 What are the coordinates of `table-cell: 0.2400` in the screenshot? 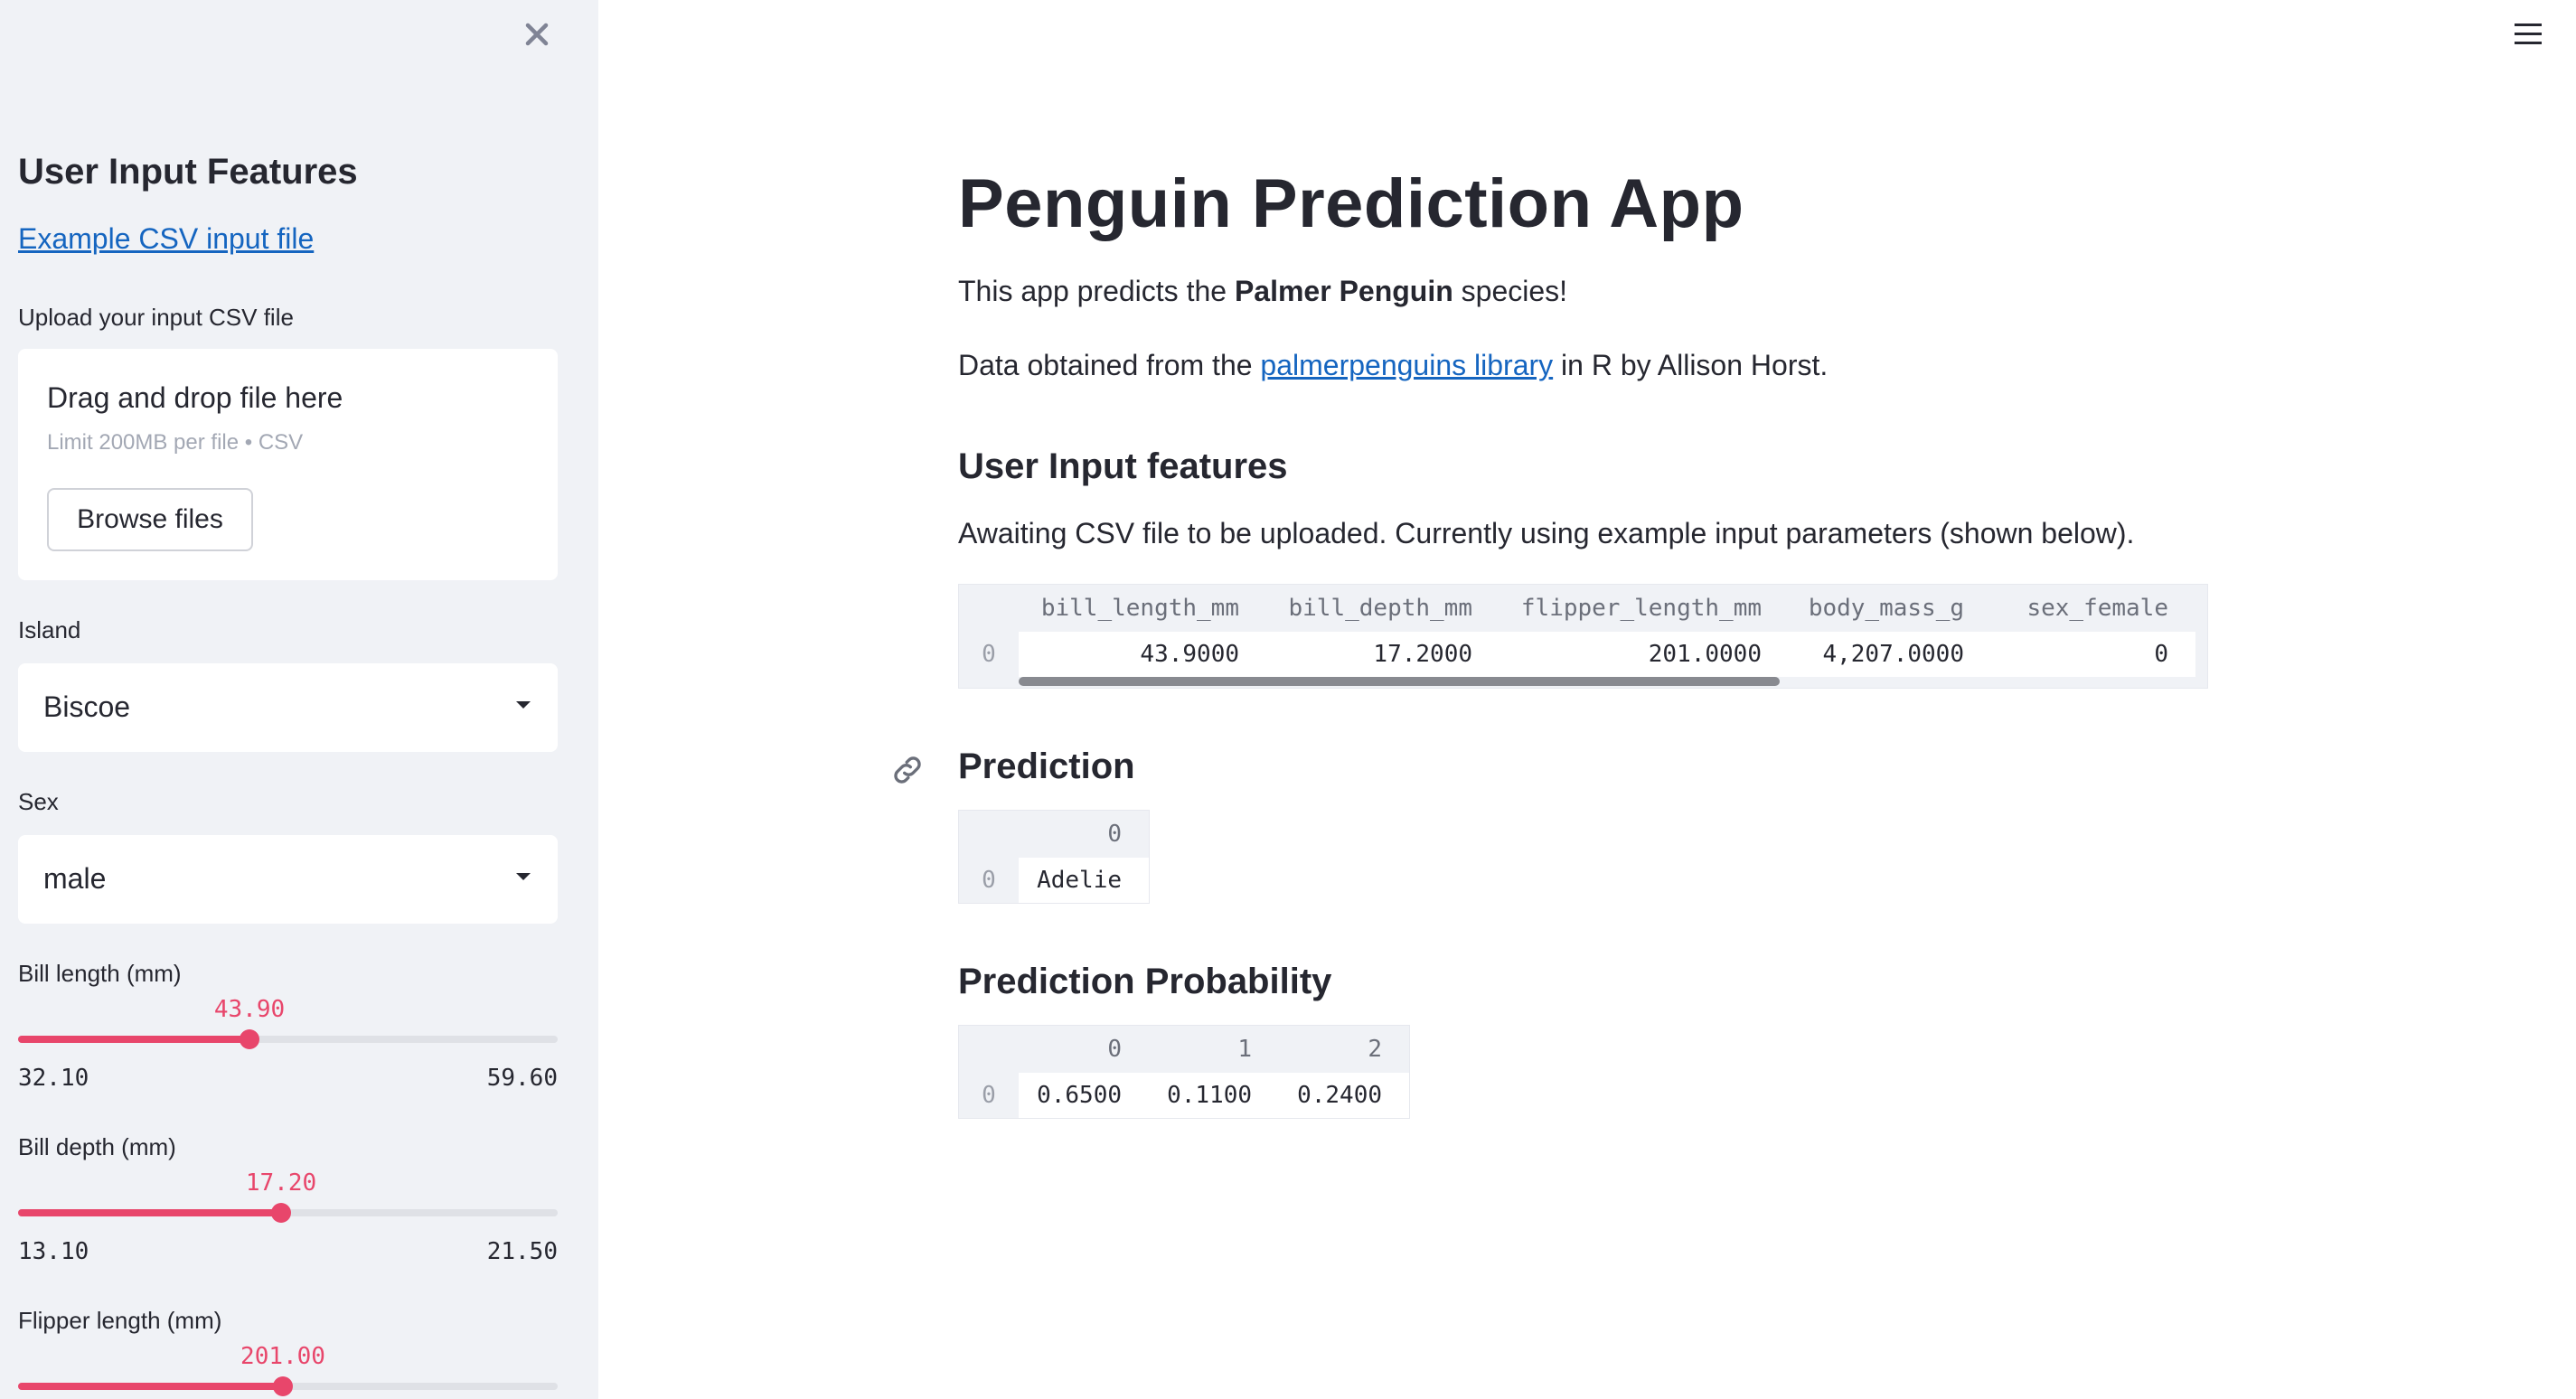 It's located at (1344, 1095).